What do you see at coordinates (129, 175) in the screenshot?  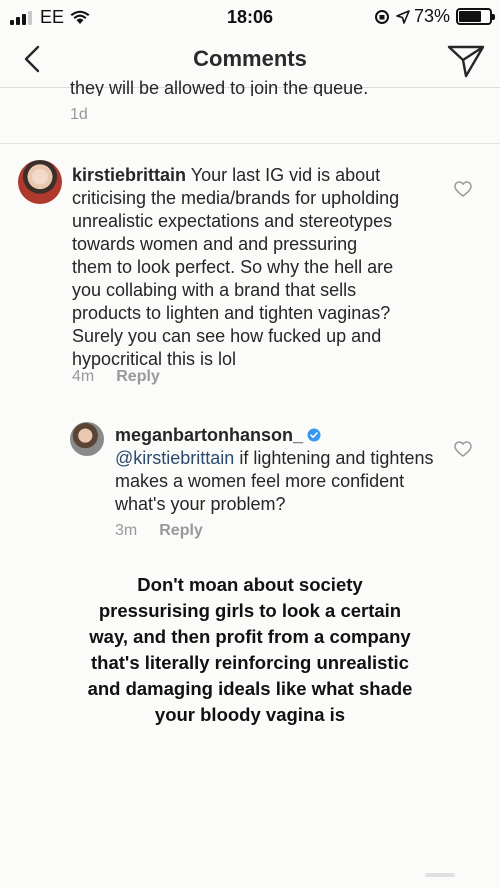 I see `comment-username: kirstiebrittain` at bounding box center [129, 175].